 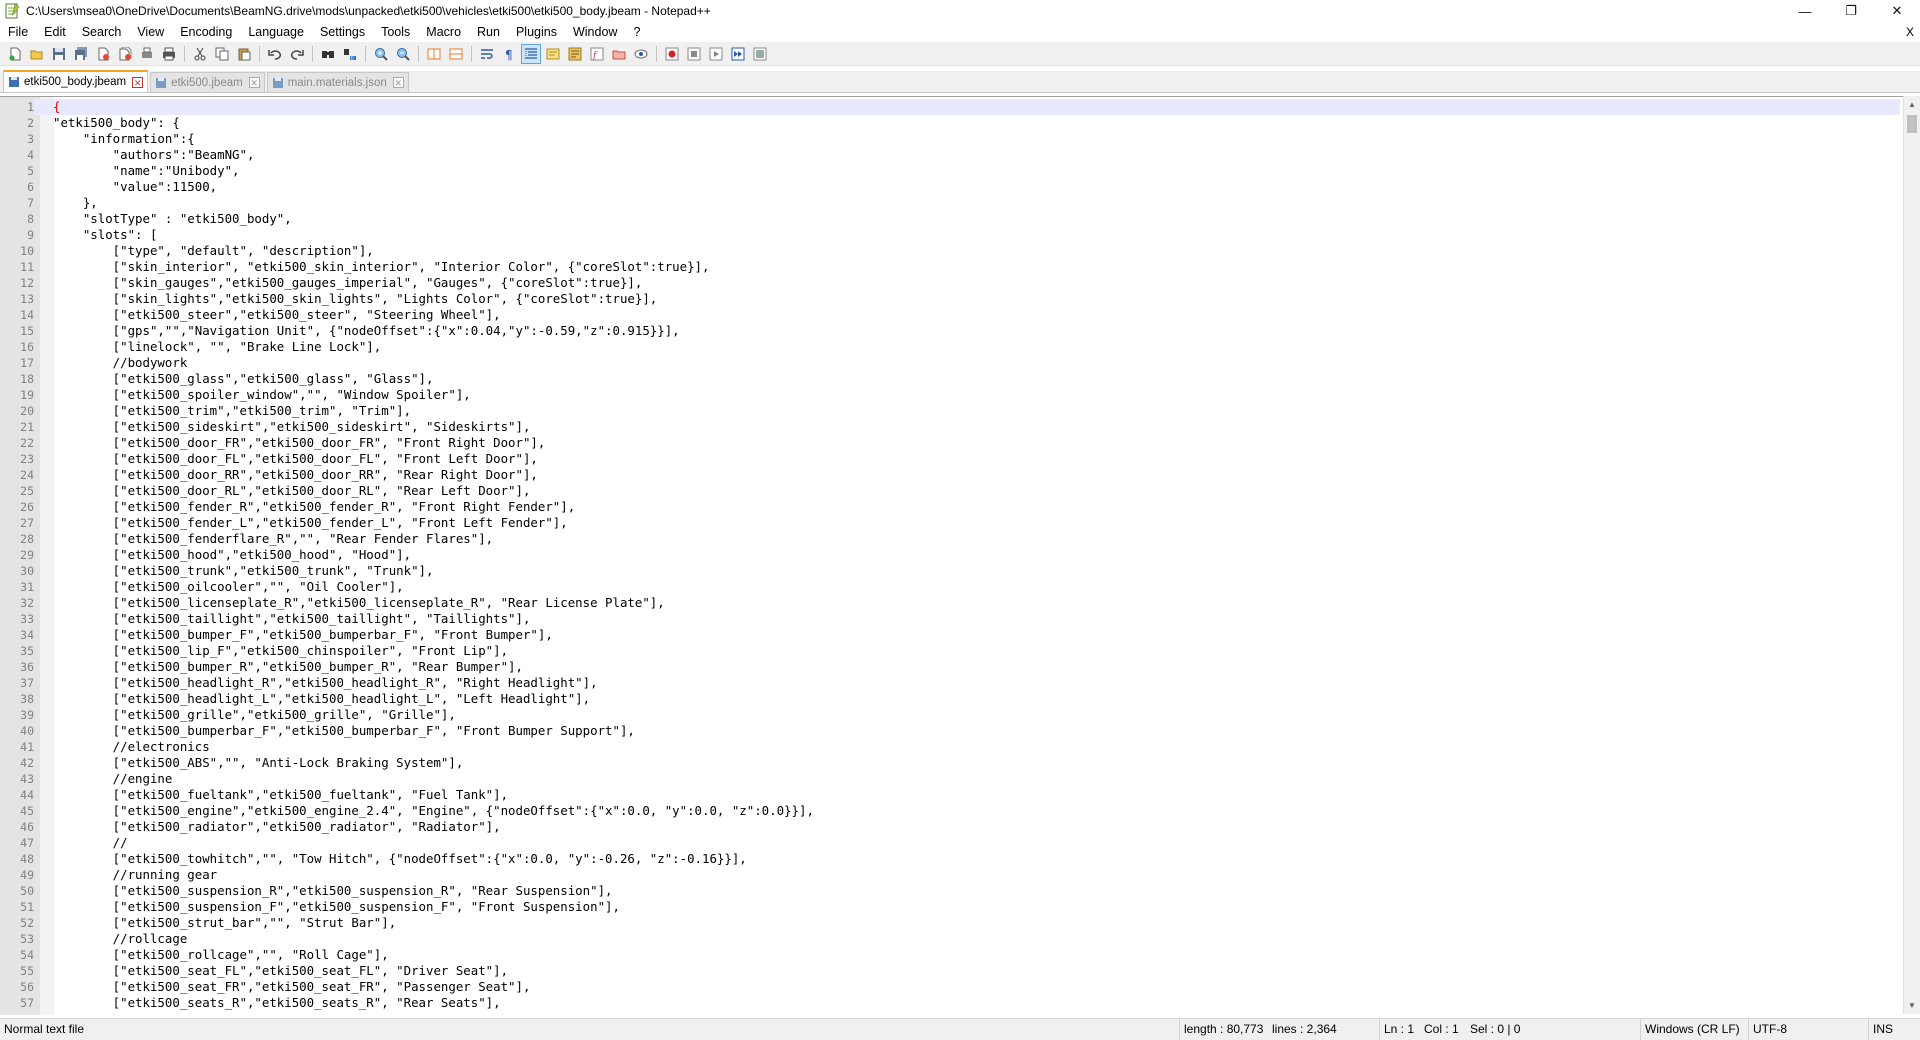 I want to click on scroll-down-arrow-icon: ▼, so click(x=1912, y=1005).